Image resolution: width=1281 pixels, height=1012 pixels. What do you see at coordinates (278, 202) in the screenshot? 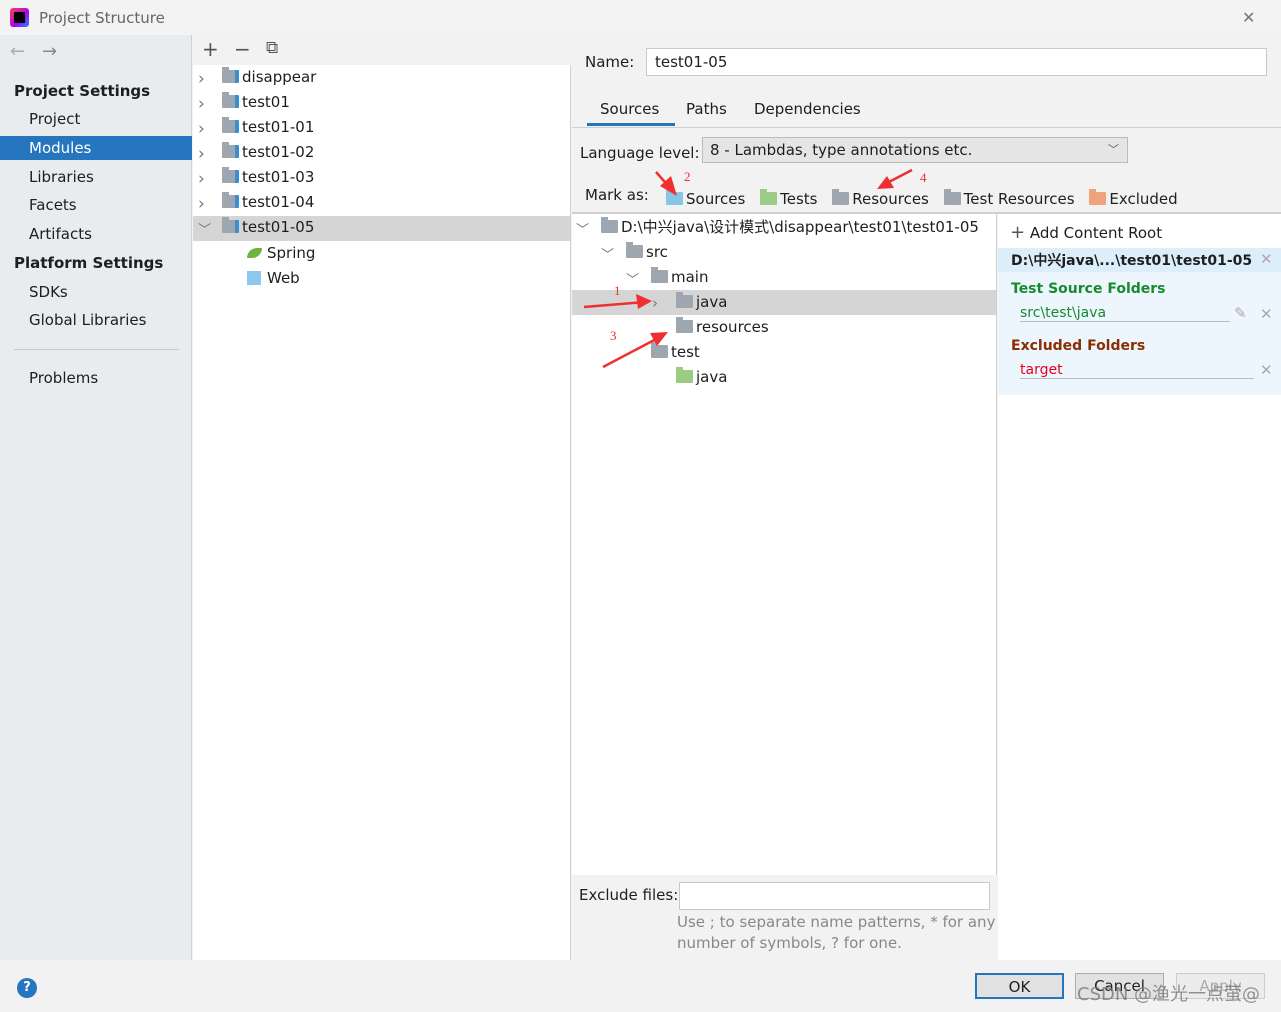
I see `module-label: test01-04` at bounding box center [278, 202].